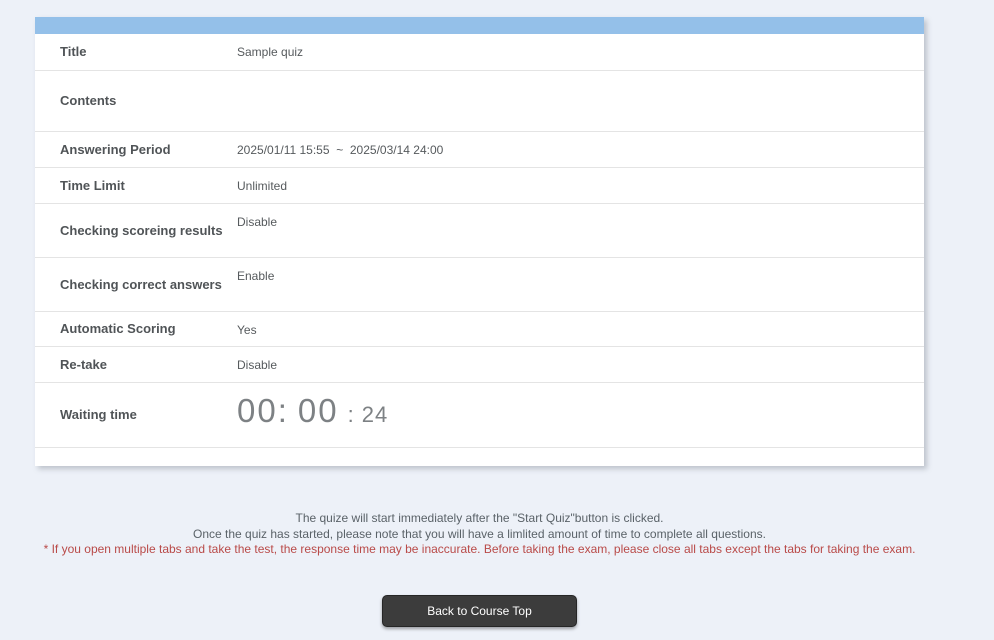 The image size is (994, 640). I want to click on card-footer-spacer, so click(479, 457).